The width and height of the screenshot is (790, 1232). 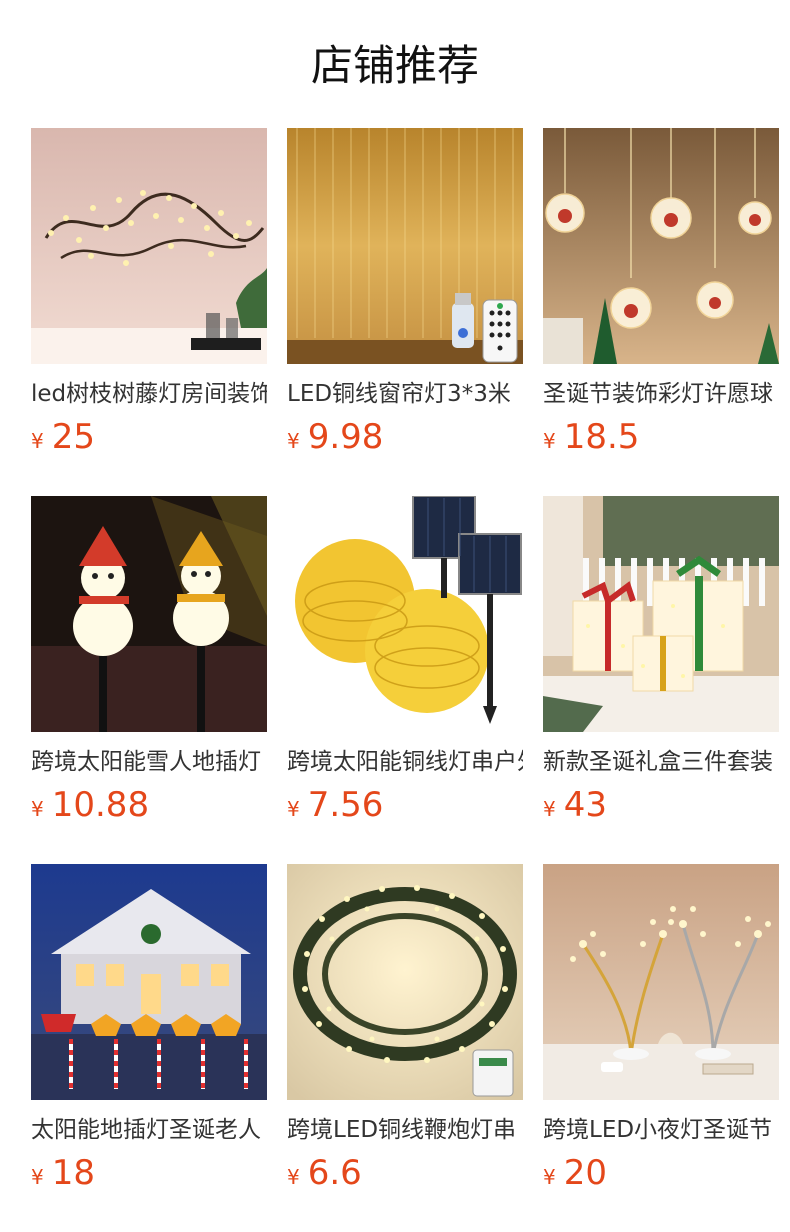 I want to click on page-title: 店铺推荐, so click(x=394, y=65).